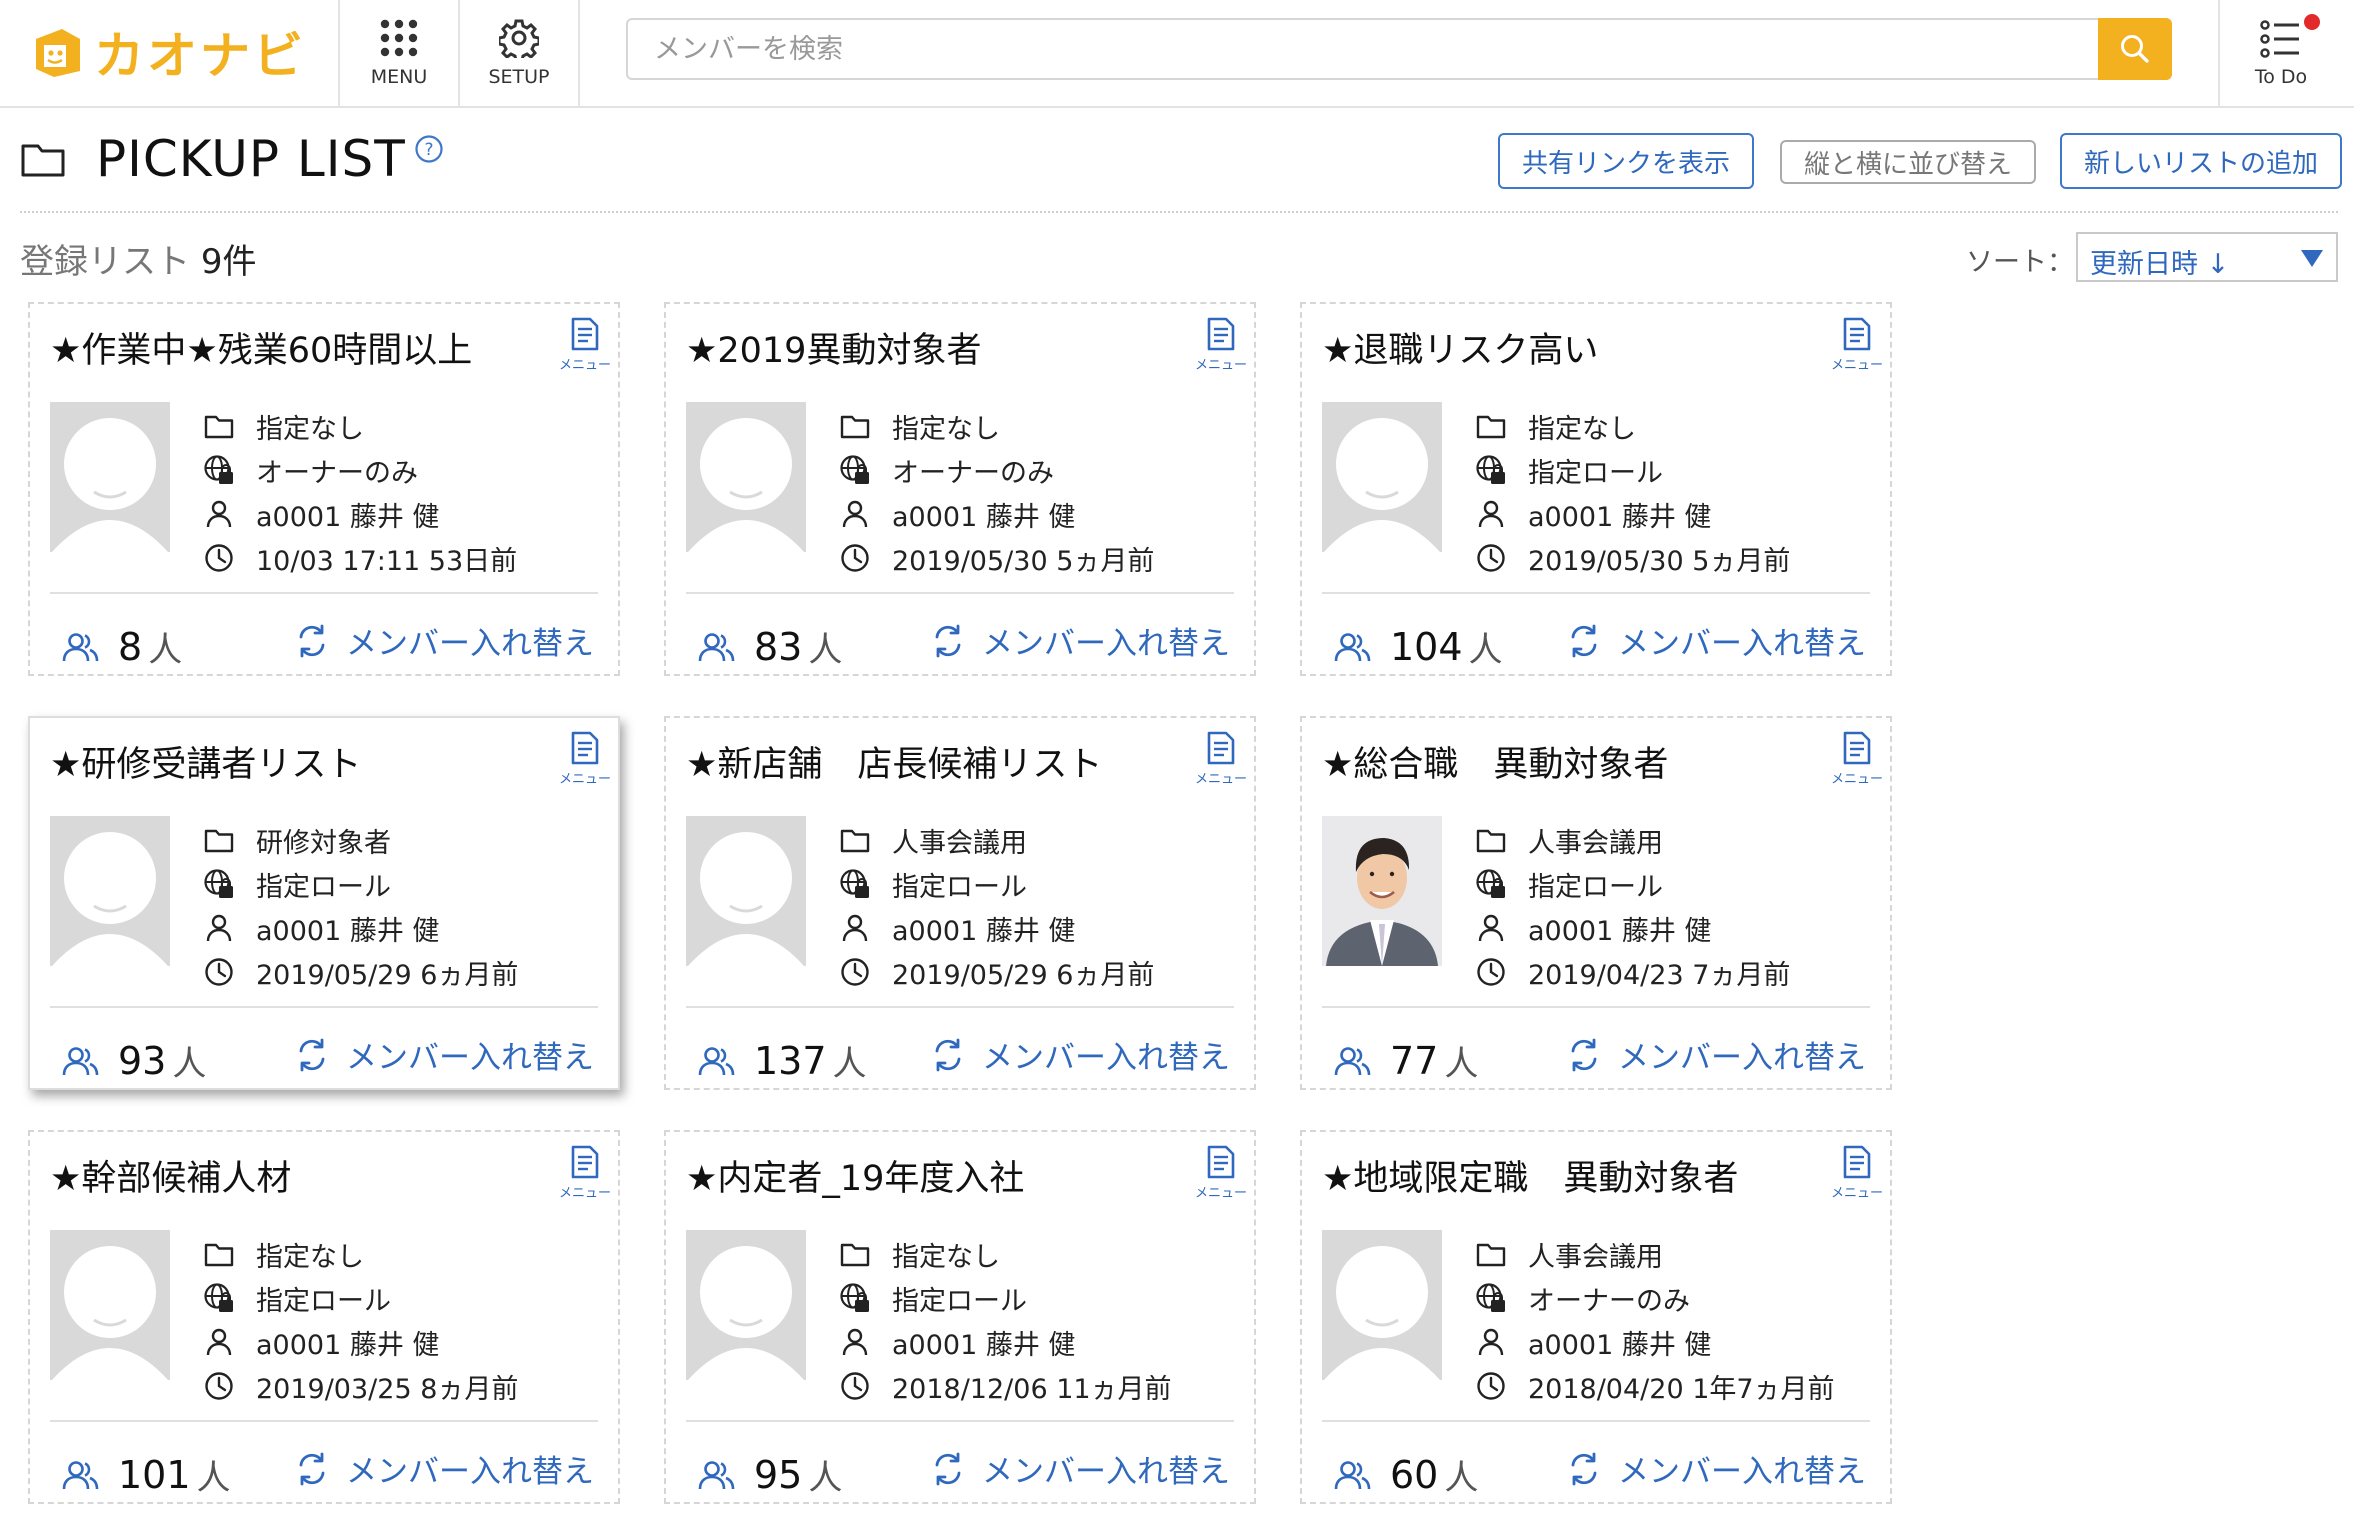 Image resolution: width=2354 pixels, height=1532 pixels. What do you see at coordinates (855, 1386) in the screenshot?
I see `clock-icon` at bounding box center [855, 1386].